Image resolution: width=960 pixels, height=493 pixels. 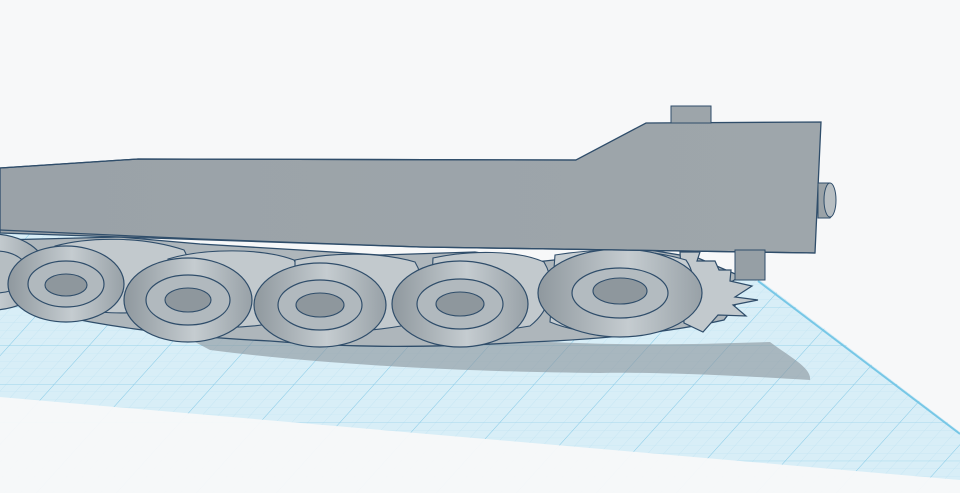 I want to click on hull-top-hatch, so click(x=691, y=114).